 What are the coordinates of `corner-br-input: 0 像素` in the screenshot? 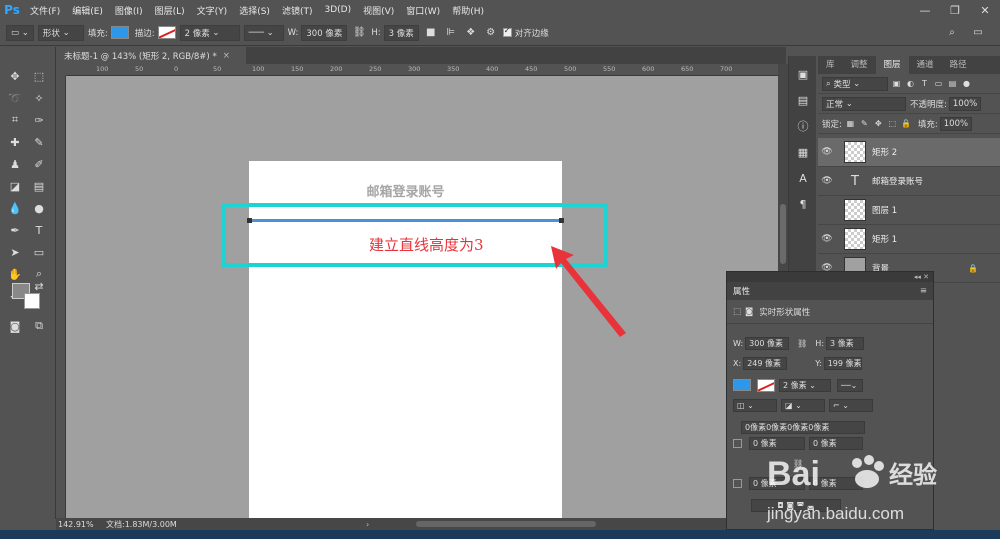 It's located at (836, 483).